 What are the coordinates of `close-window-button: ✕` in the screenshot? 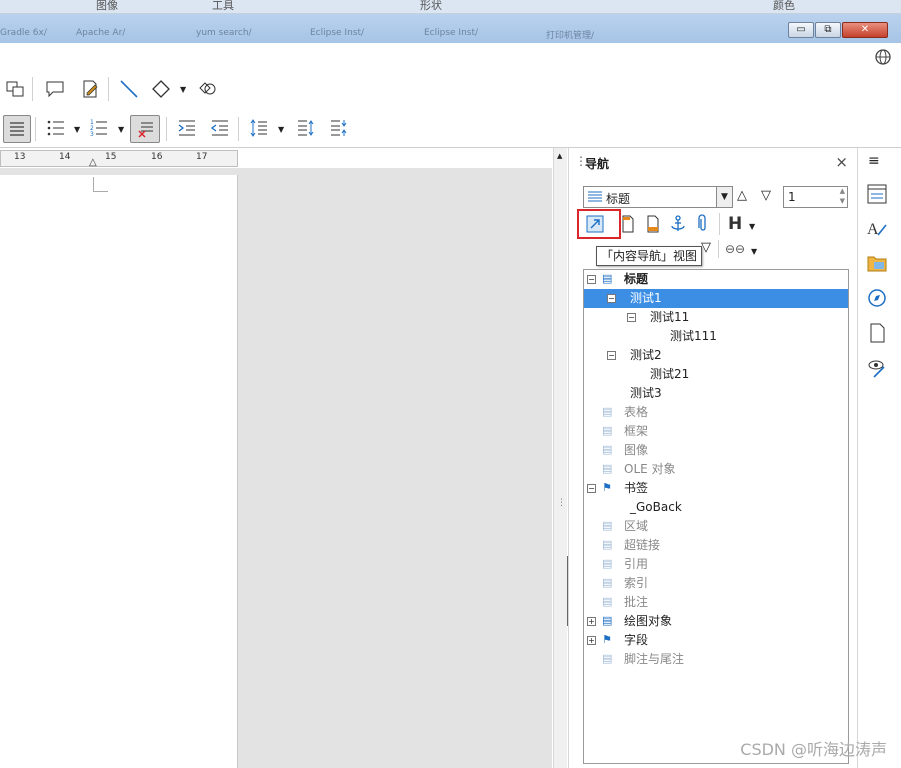 It's located at (865, 30).